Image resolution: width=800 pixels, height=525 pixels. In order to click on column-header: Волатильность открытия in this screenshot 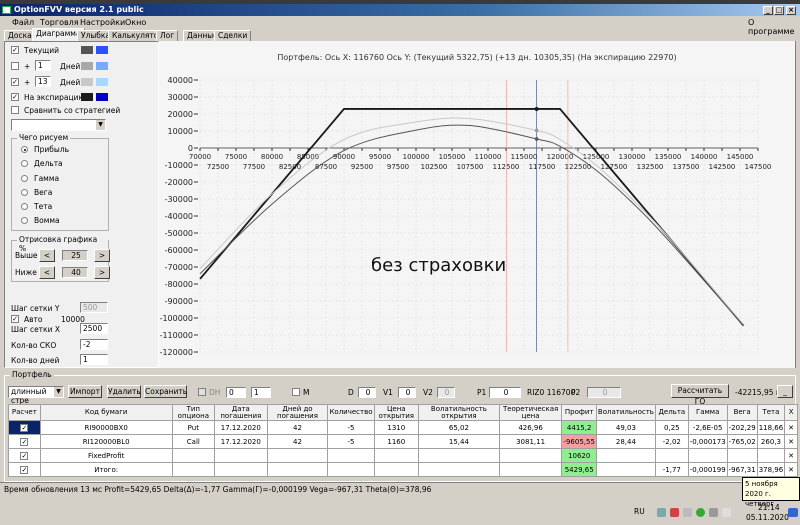, I will do `click(459, 412)`.